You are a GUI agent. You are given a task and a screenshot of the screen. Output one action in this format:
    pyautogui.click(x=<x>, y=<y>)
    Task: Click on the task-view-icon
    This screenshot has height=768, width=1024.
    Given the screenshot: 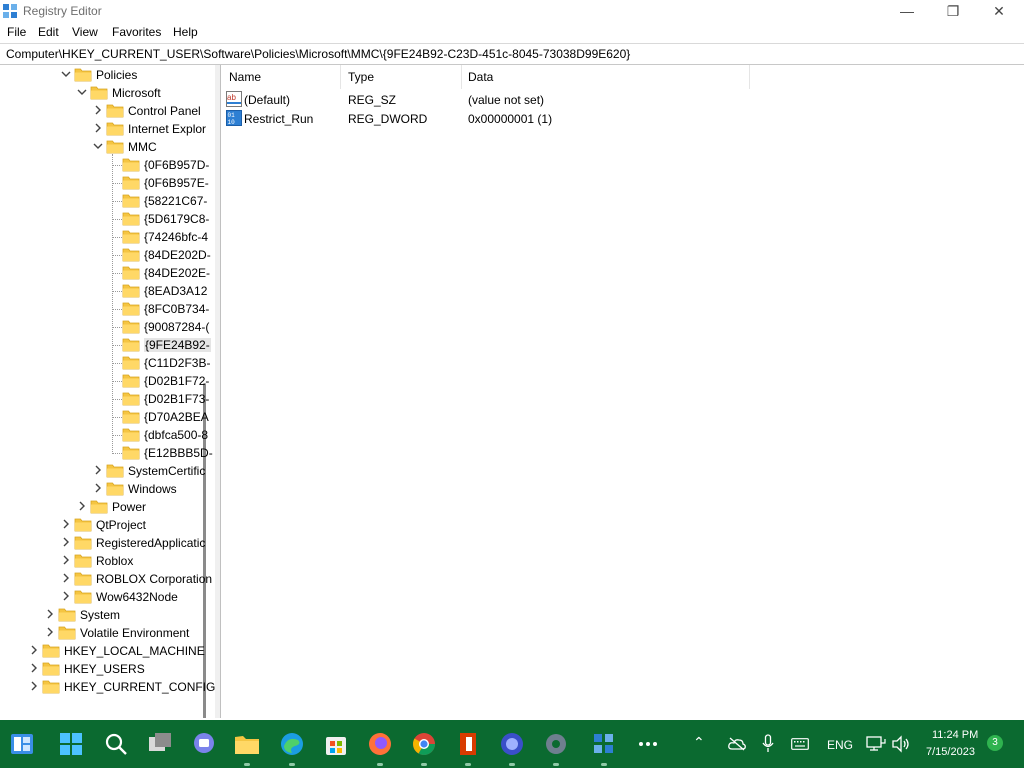 What is the action you would take?
    pyautogui.click(x=160, y=744)
    